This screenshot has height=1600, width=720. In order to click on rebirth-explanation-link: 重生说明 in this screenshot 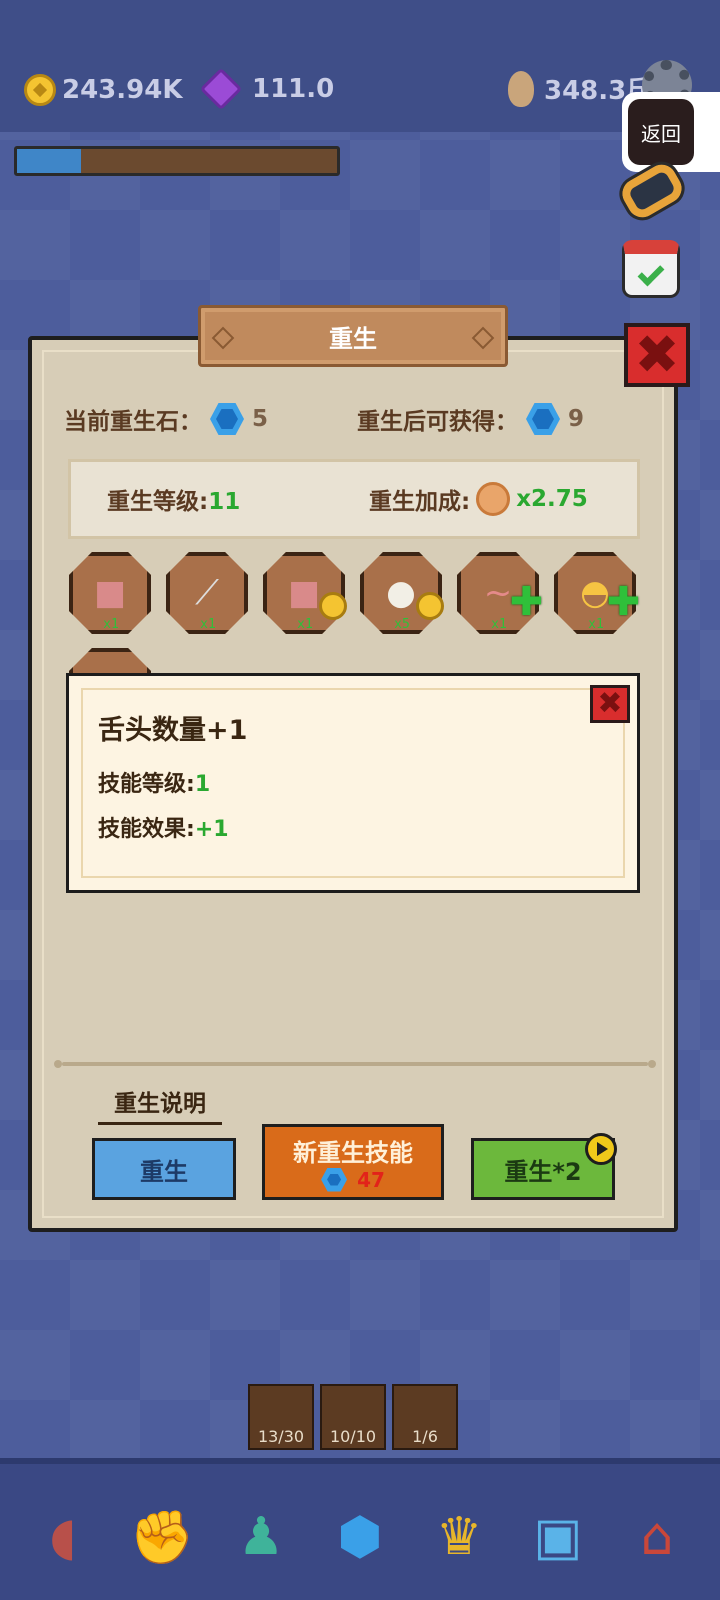, I will do `click(160, 1104)`.